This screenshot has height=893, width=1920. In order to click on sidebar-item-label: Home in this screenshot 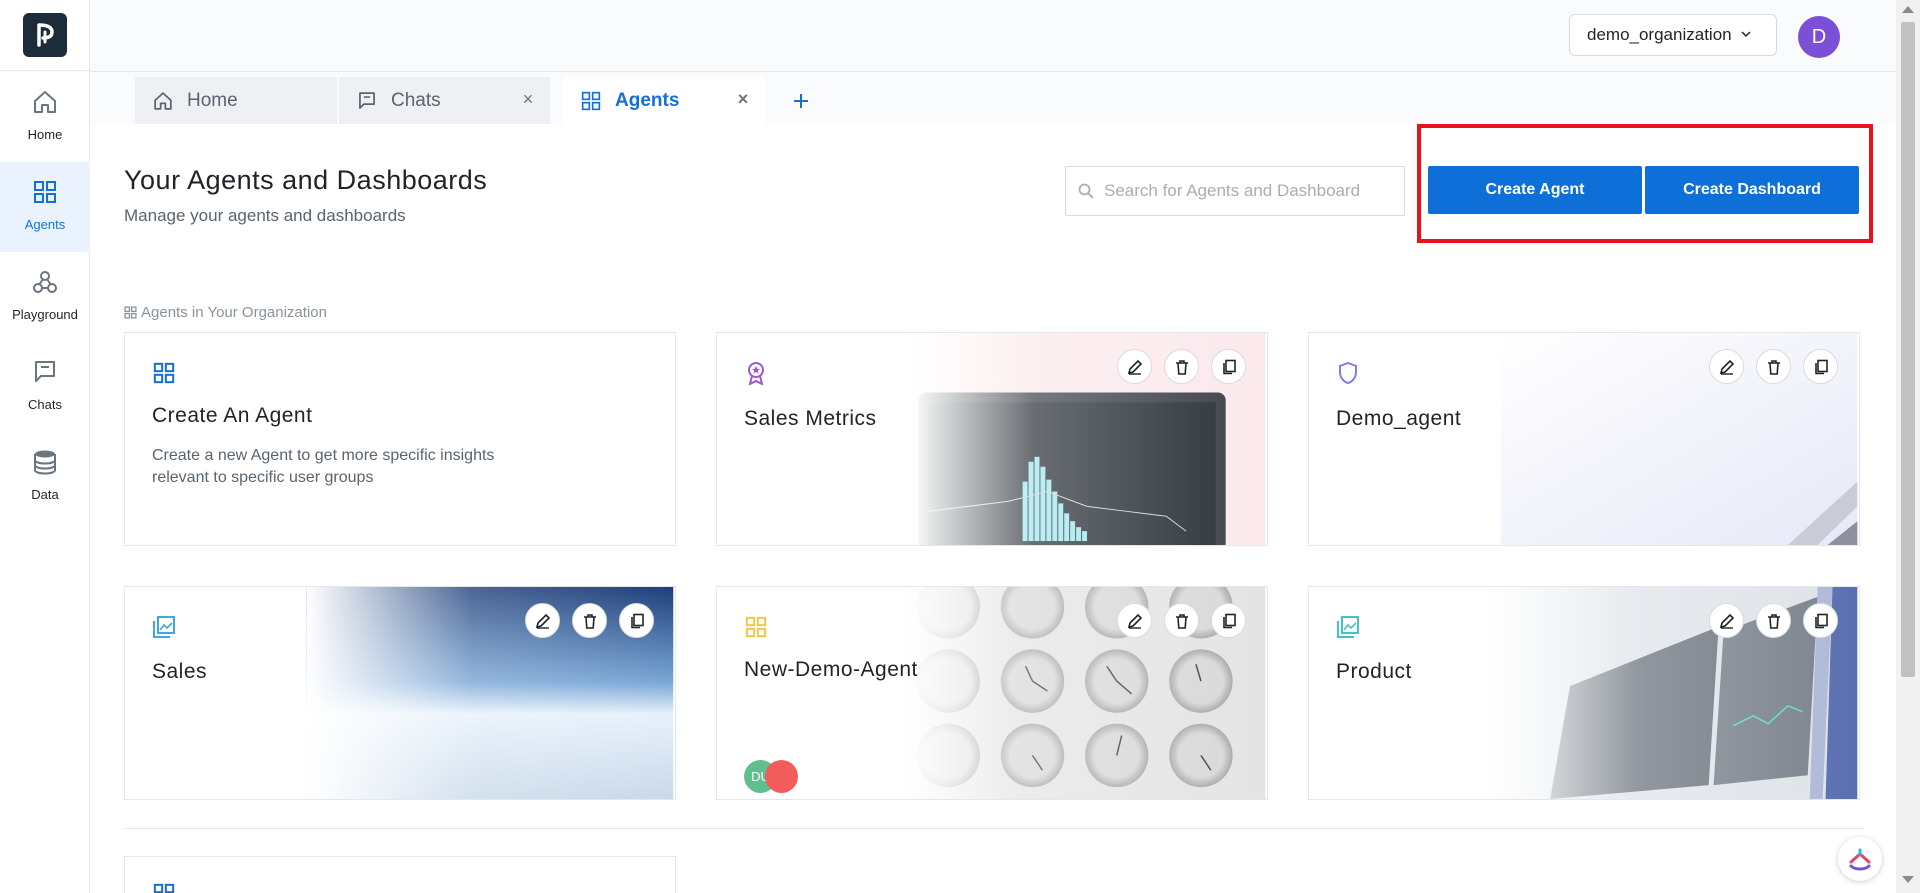, I will do `click(45, 134)`.